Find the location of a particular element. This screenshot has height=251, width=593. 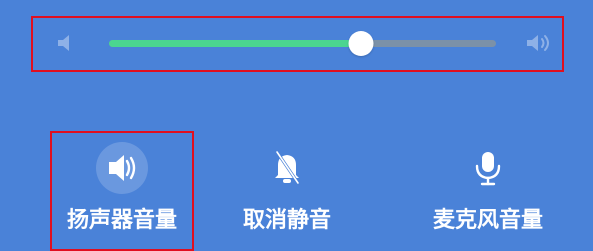

volume-slider-thumb is located at coordinates (361, 43).